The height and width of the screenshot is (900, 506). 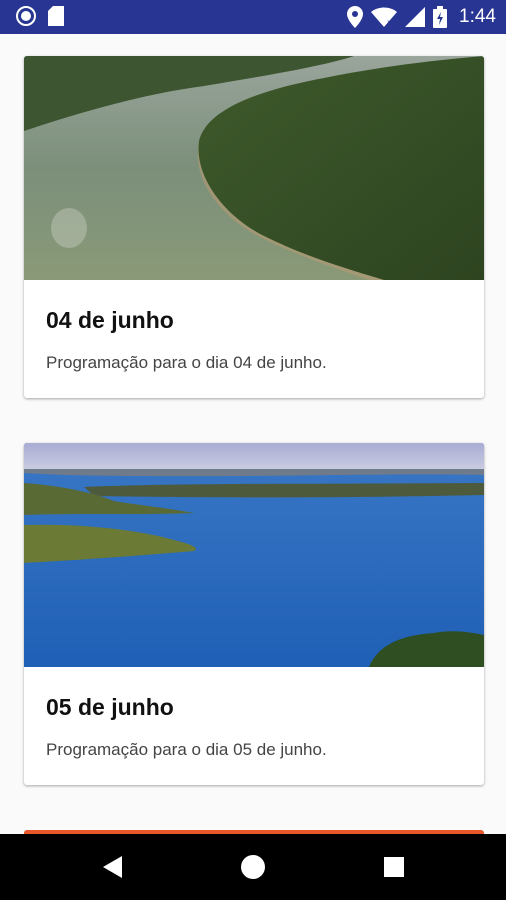 What do you see at coordinates (113, 867) in the screenshot?
I see `back-icon` at bounding box center [113, 867].